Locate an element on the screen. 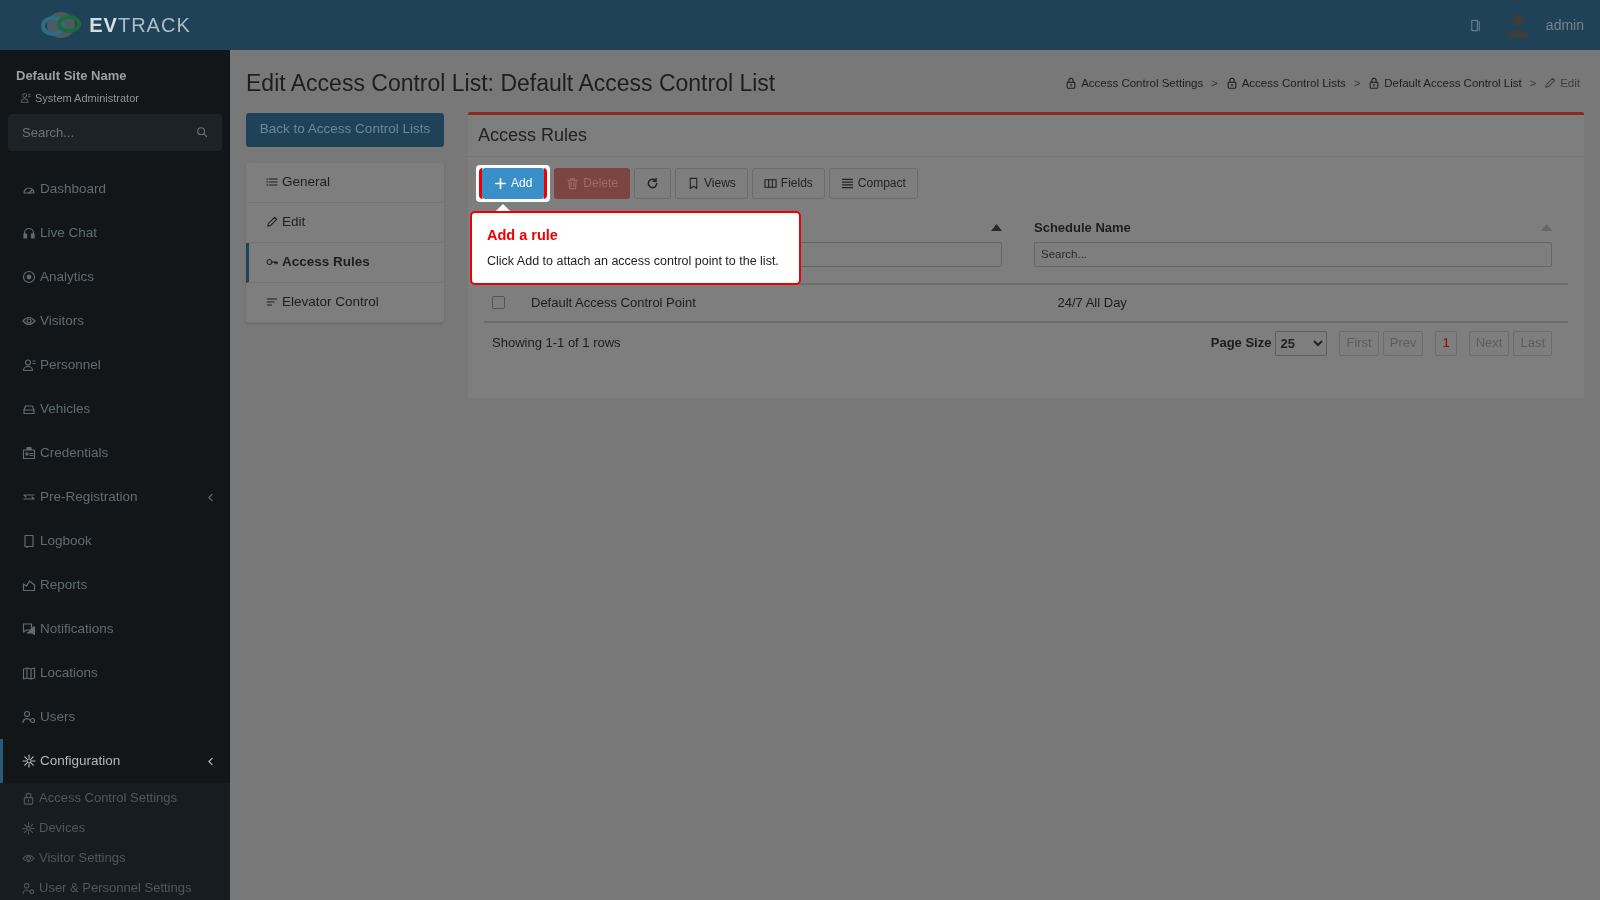  car-icon is located at coordinates (29, 409).